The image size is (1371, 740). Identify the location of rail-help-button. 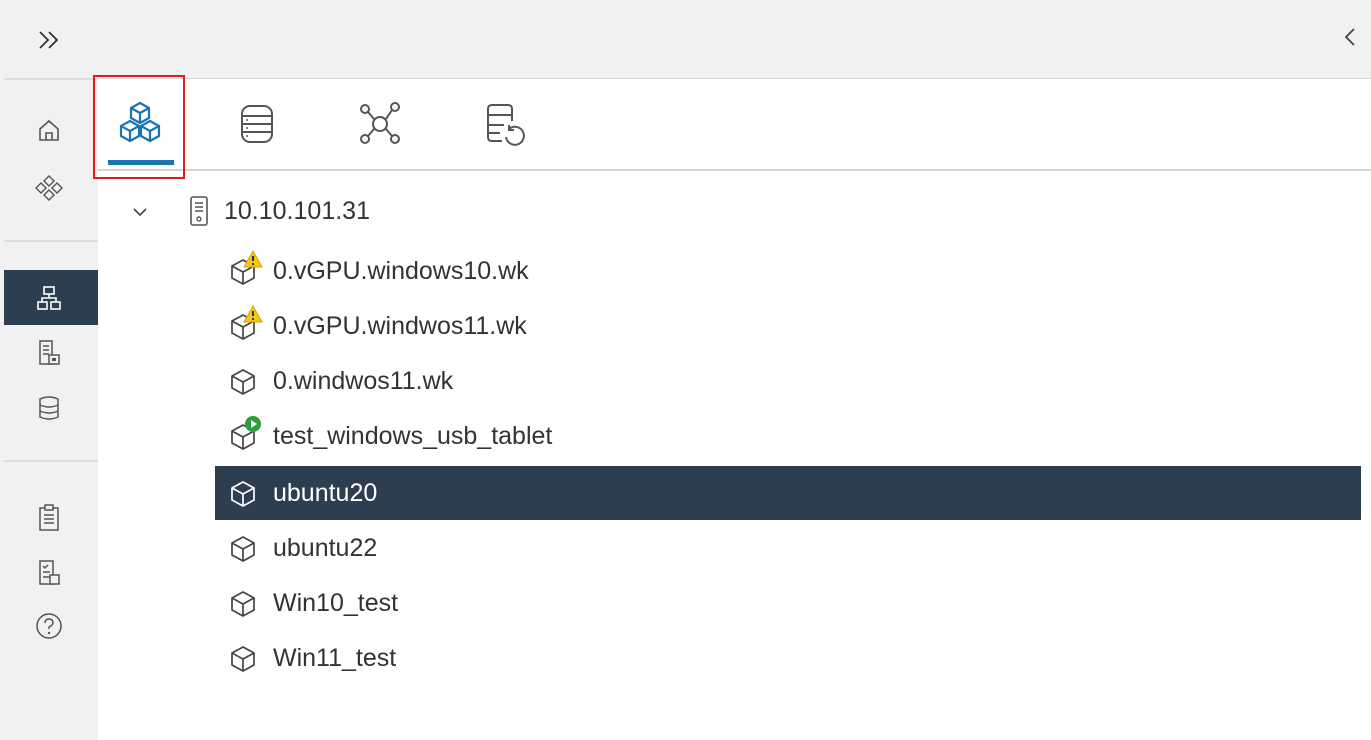
(49, 626).